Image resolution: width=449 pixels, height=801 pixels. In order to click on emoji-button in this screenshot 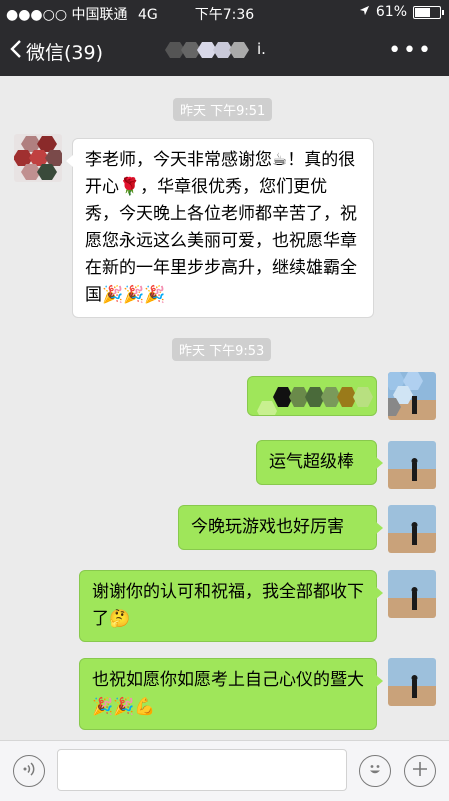, I will do `click(375, 771)`.